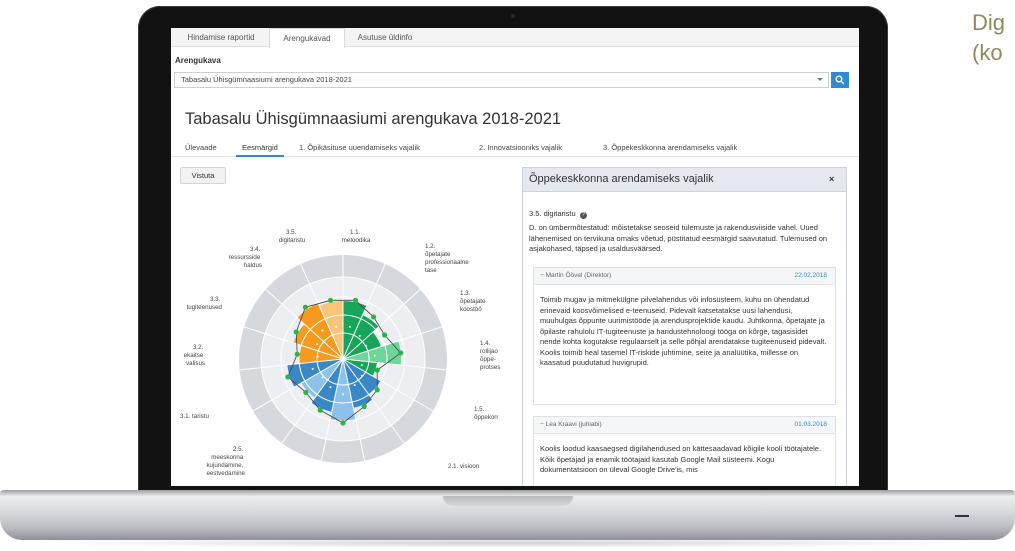 This screenshot has height=551, width=1015. I want to click on comment-author: − Martin Öövel (Direktor), so click(575, 275).